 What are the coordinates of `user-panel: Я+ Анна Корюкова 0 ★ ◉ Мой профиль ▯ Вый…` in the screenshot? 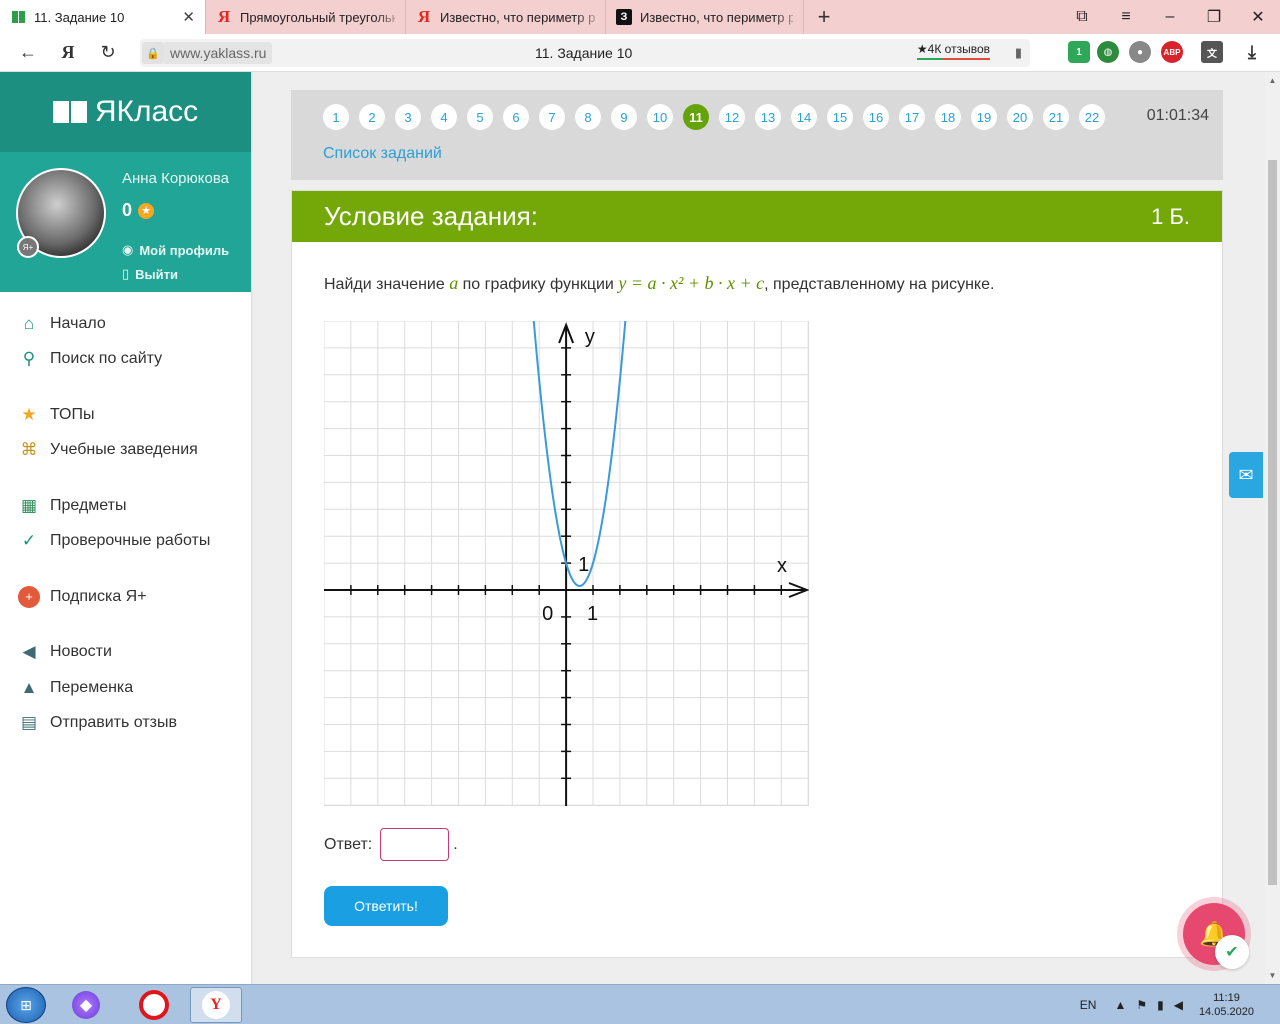 It's located at (125, 222).